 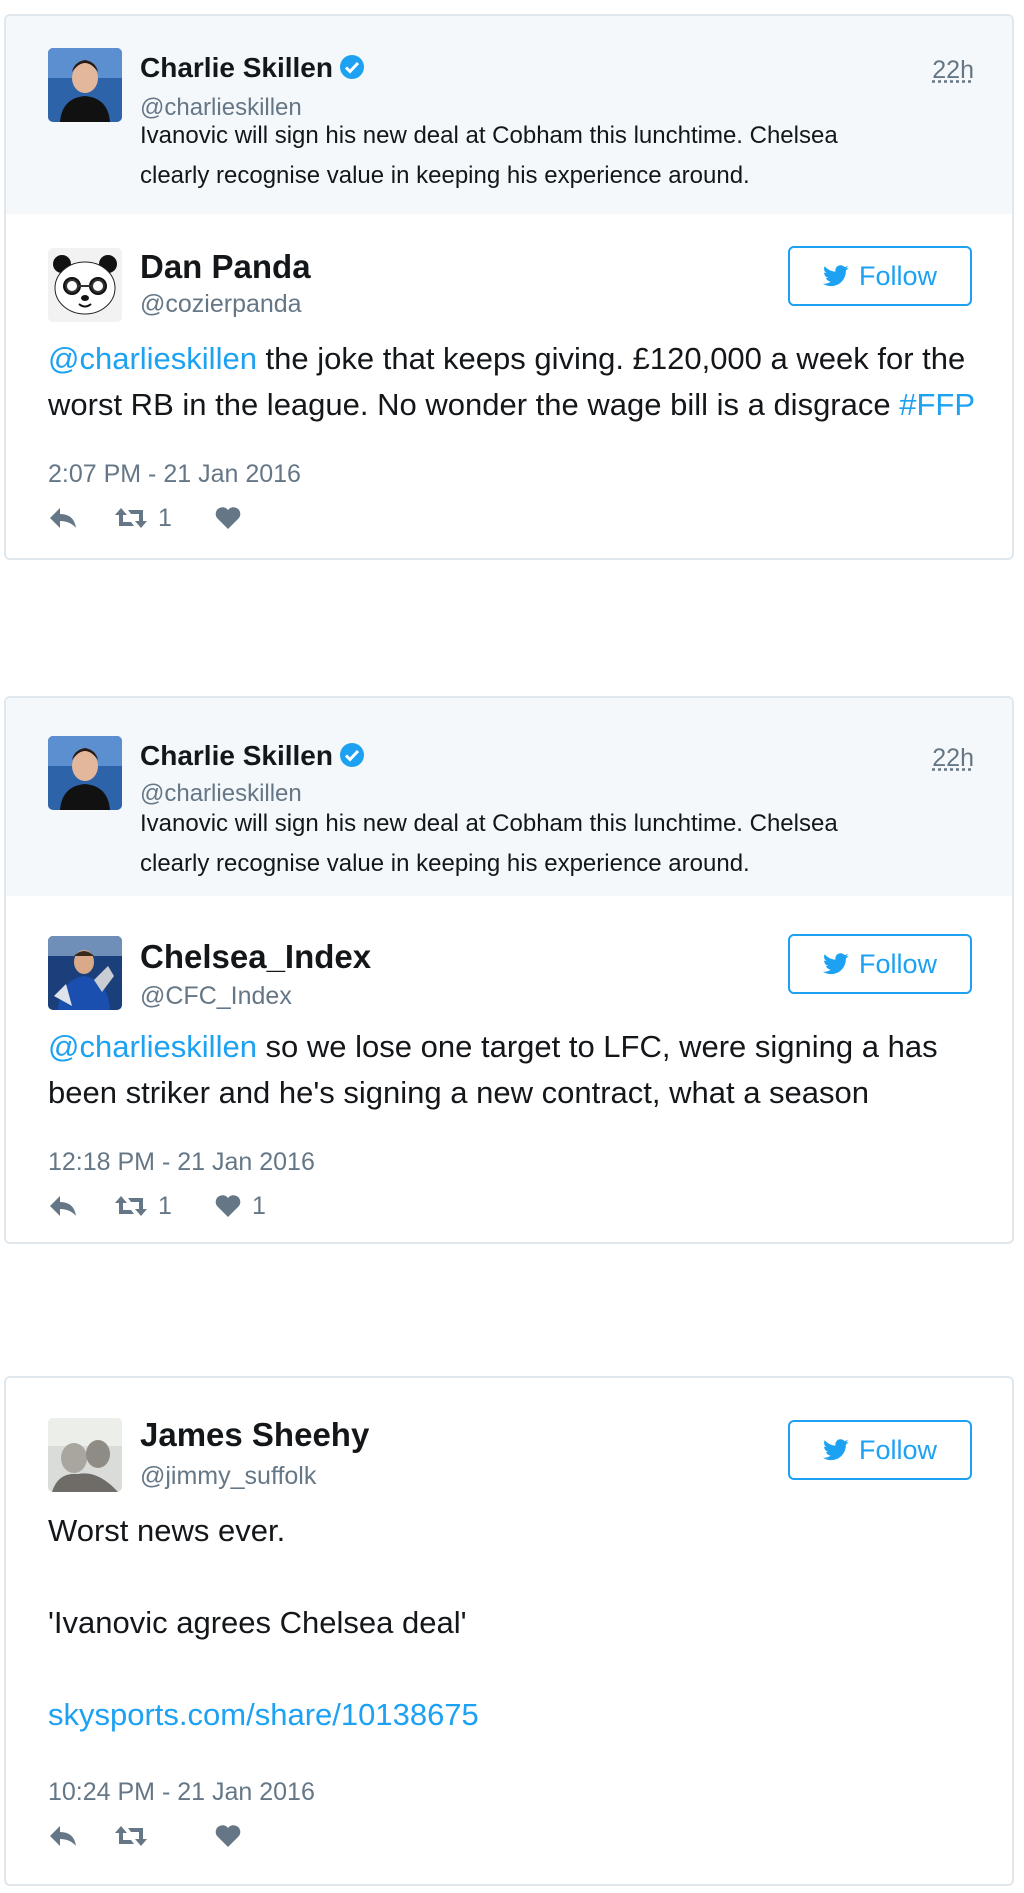 I want to click on author-name: Dan Panda, so click(x=225, y=267).